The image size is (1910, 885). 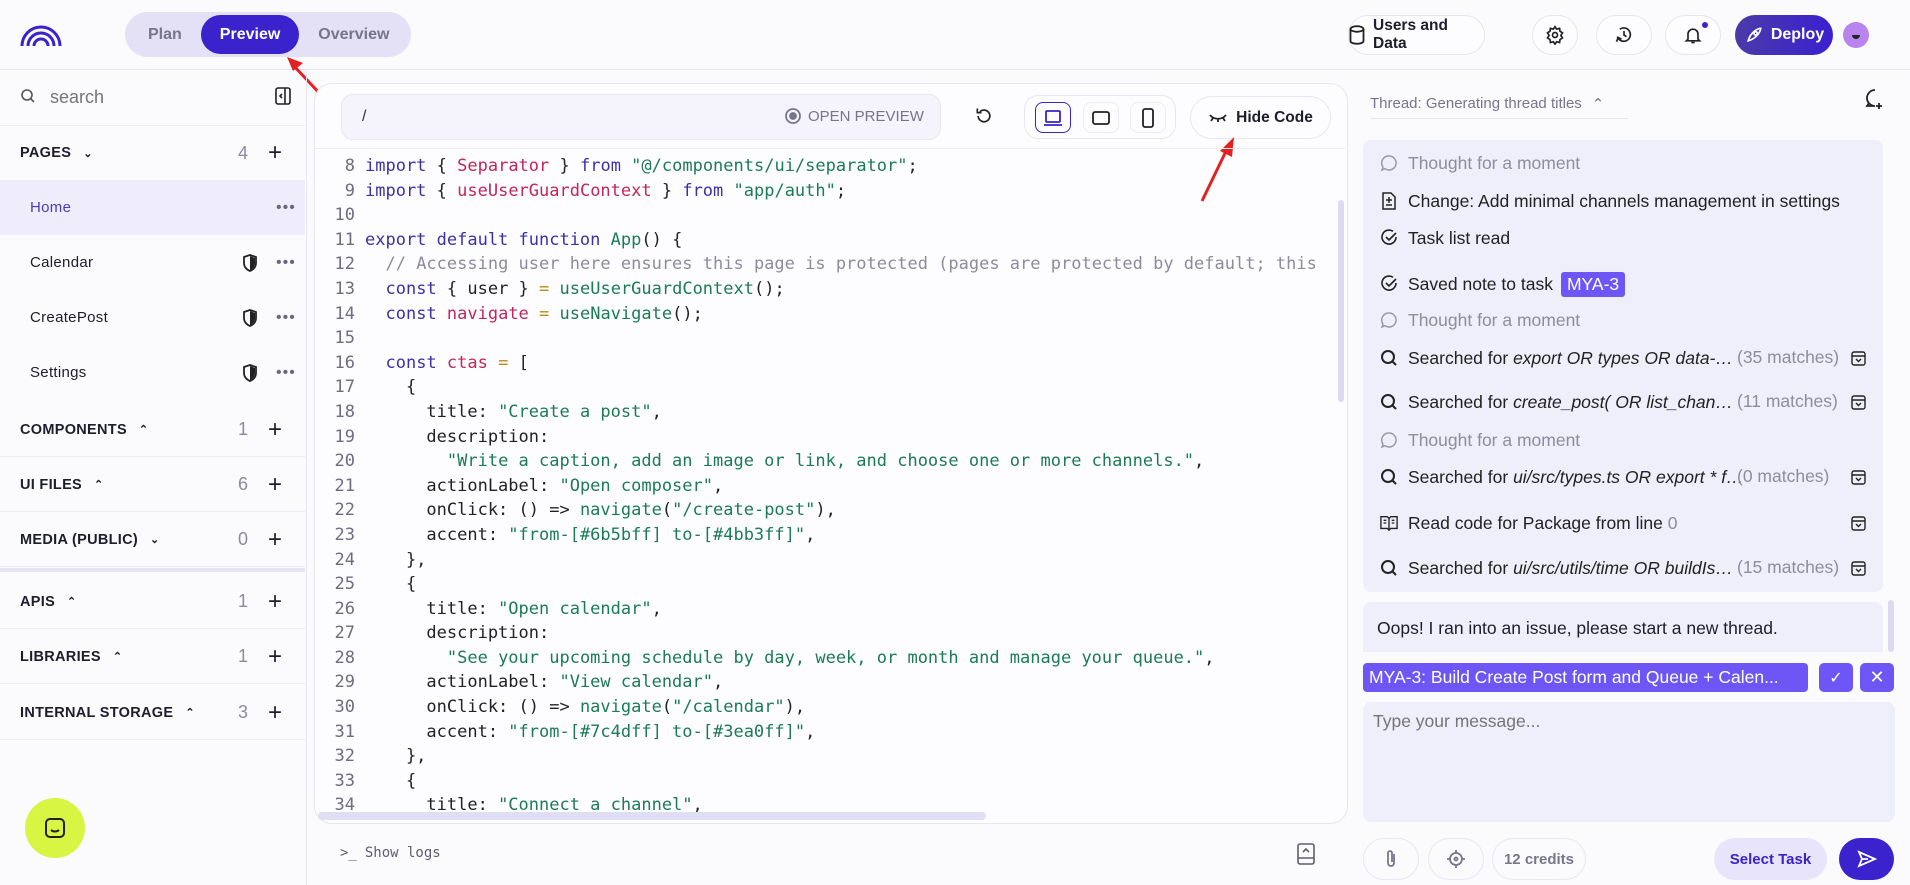 What do you see at coordinates (152, 657) in the screenshot?
I see `section-libraries: LIBRARIES ⌃ 1 +` at bounding box center [152, 657].